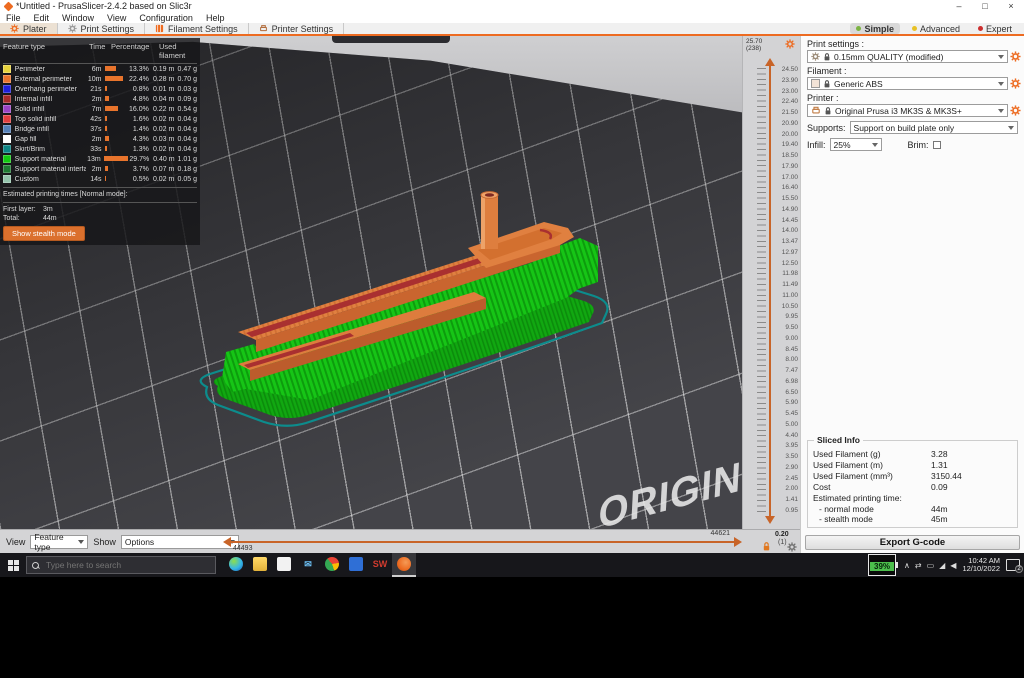 Image resolution: width=1024 pixels, height=678 pixels. What do you see at coordinates (163, 89) in the screenshot?
I see `feature-length: 0.01 m` at bounding box center [163, 89].